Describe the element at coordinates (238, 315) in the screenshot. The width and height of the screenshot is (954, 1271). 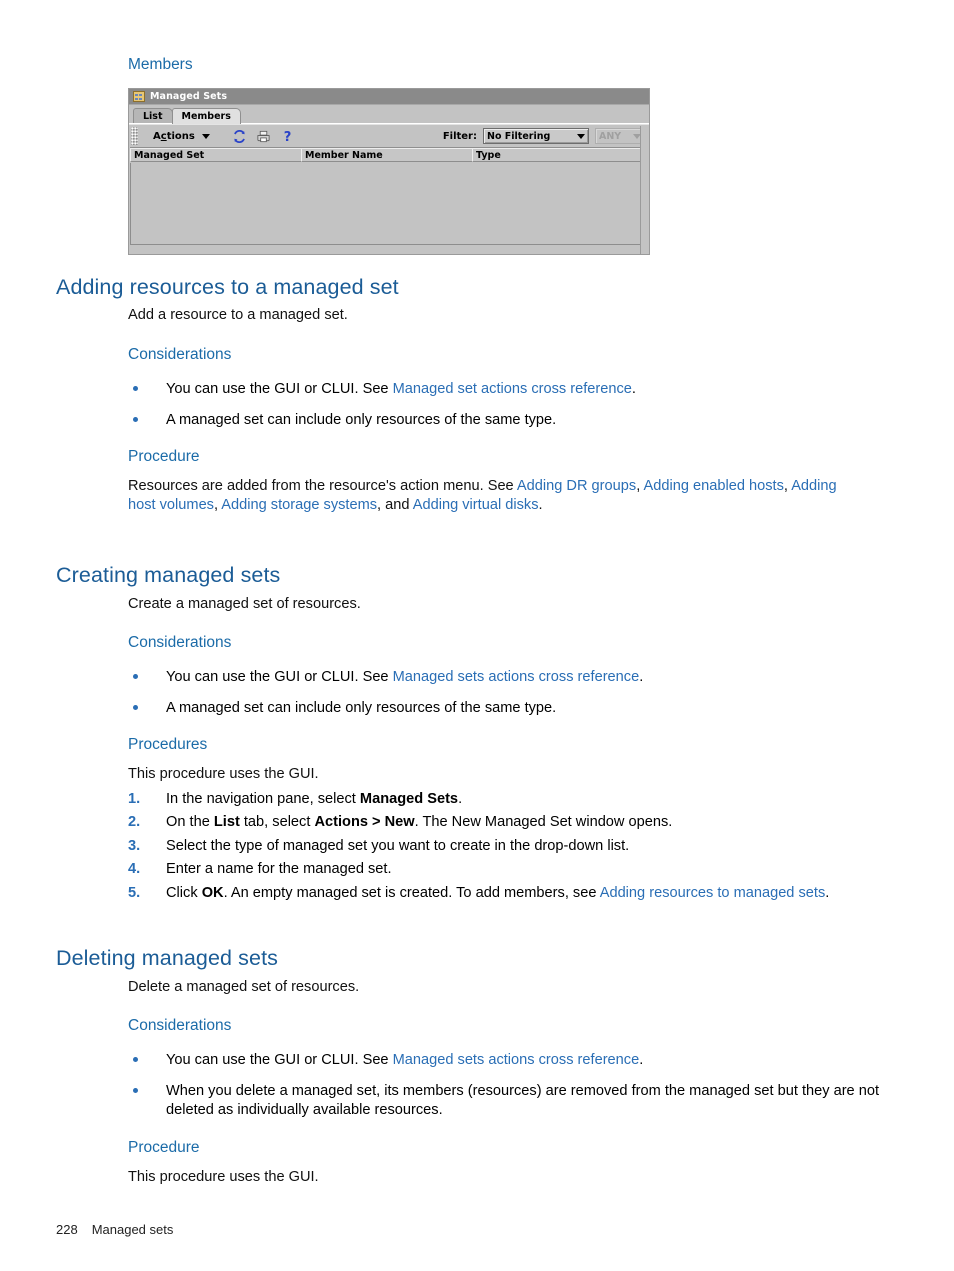
I see `adding-intro-text: Add a resource to a managed set.` at that location.